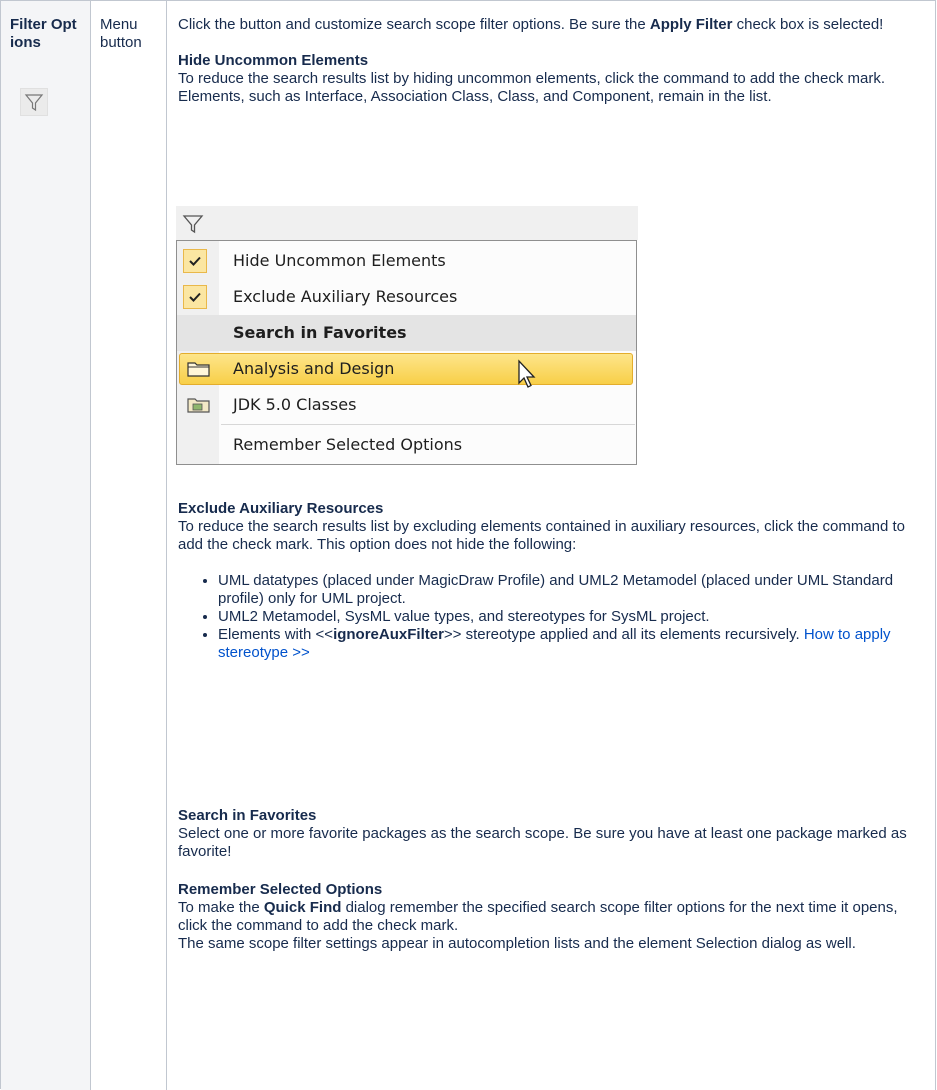 Image resolution: width=937 pixels, height=1090 pixels. What do you see at coordinates (43, 33) in the screenshot?
I see `option-name: Filter Options` at bounding box center [43, 33].